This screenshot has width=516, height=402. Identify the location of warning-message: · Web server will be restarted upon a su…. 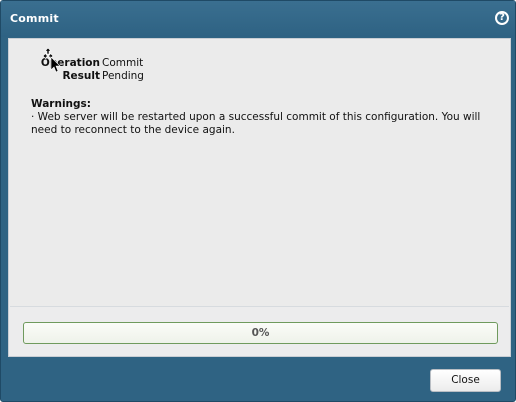
(256, 123).